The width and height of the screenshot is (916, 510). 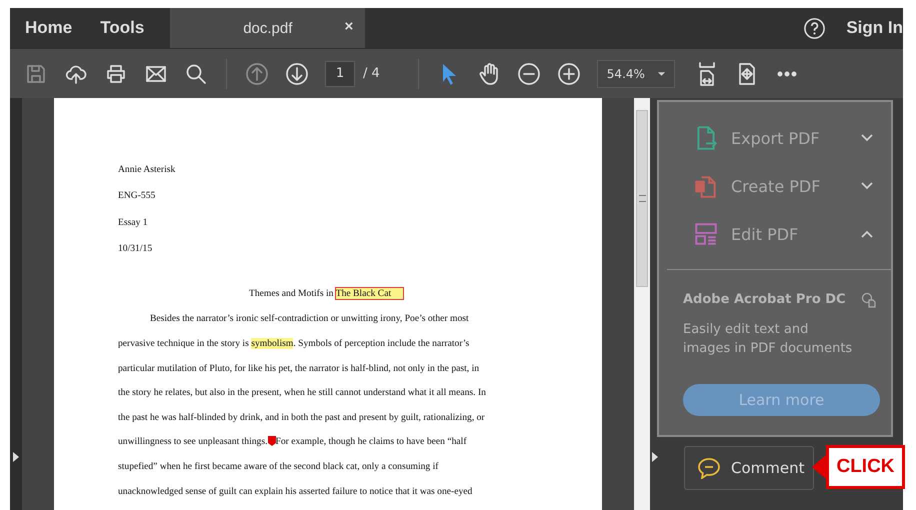 I want to click on promo-description: Easily edit text and images in PDF documents, so click(x=768, y=339).